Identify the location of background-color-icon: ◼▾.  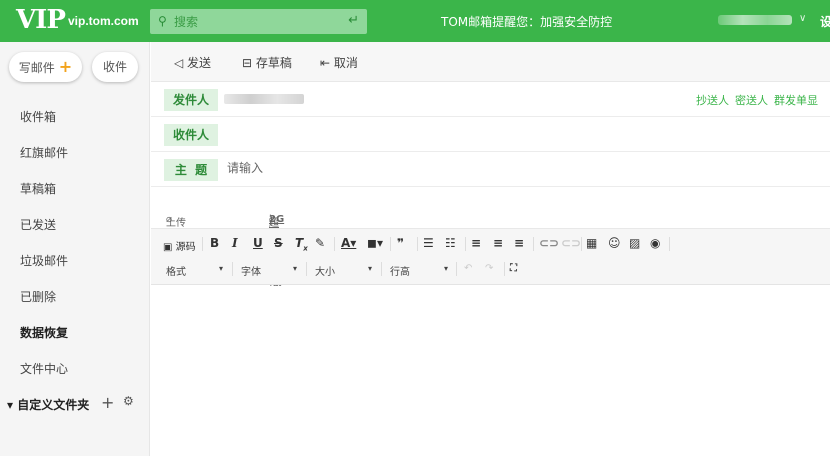
(375, 243).